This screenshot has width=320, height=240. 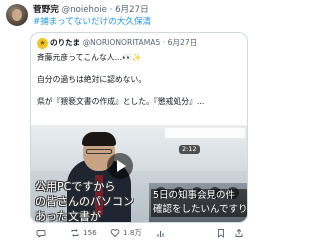 I want to click on quoted-author-handle: @NORIONORITAMA5, so click(x=122, y=42).